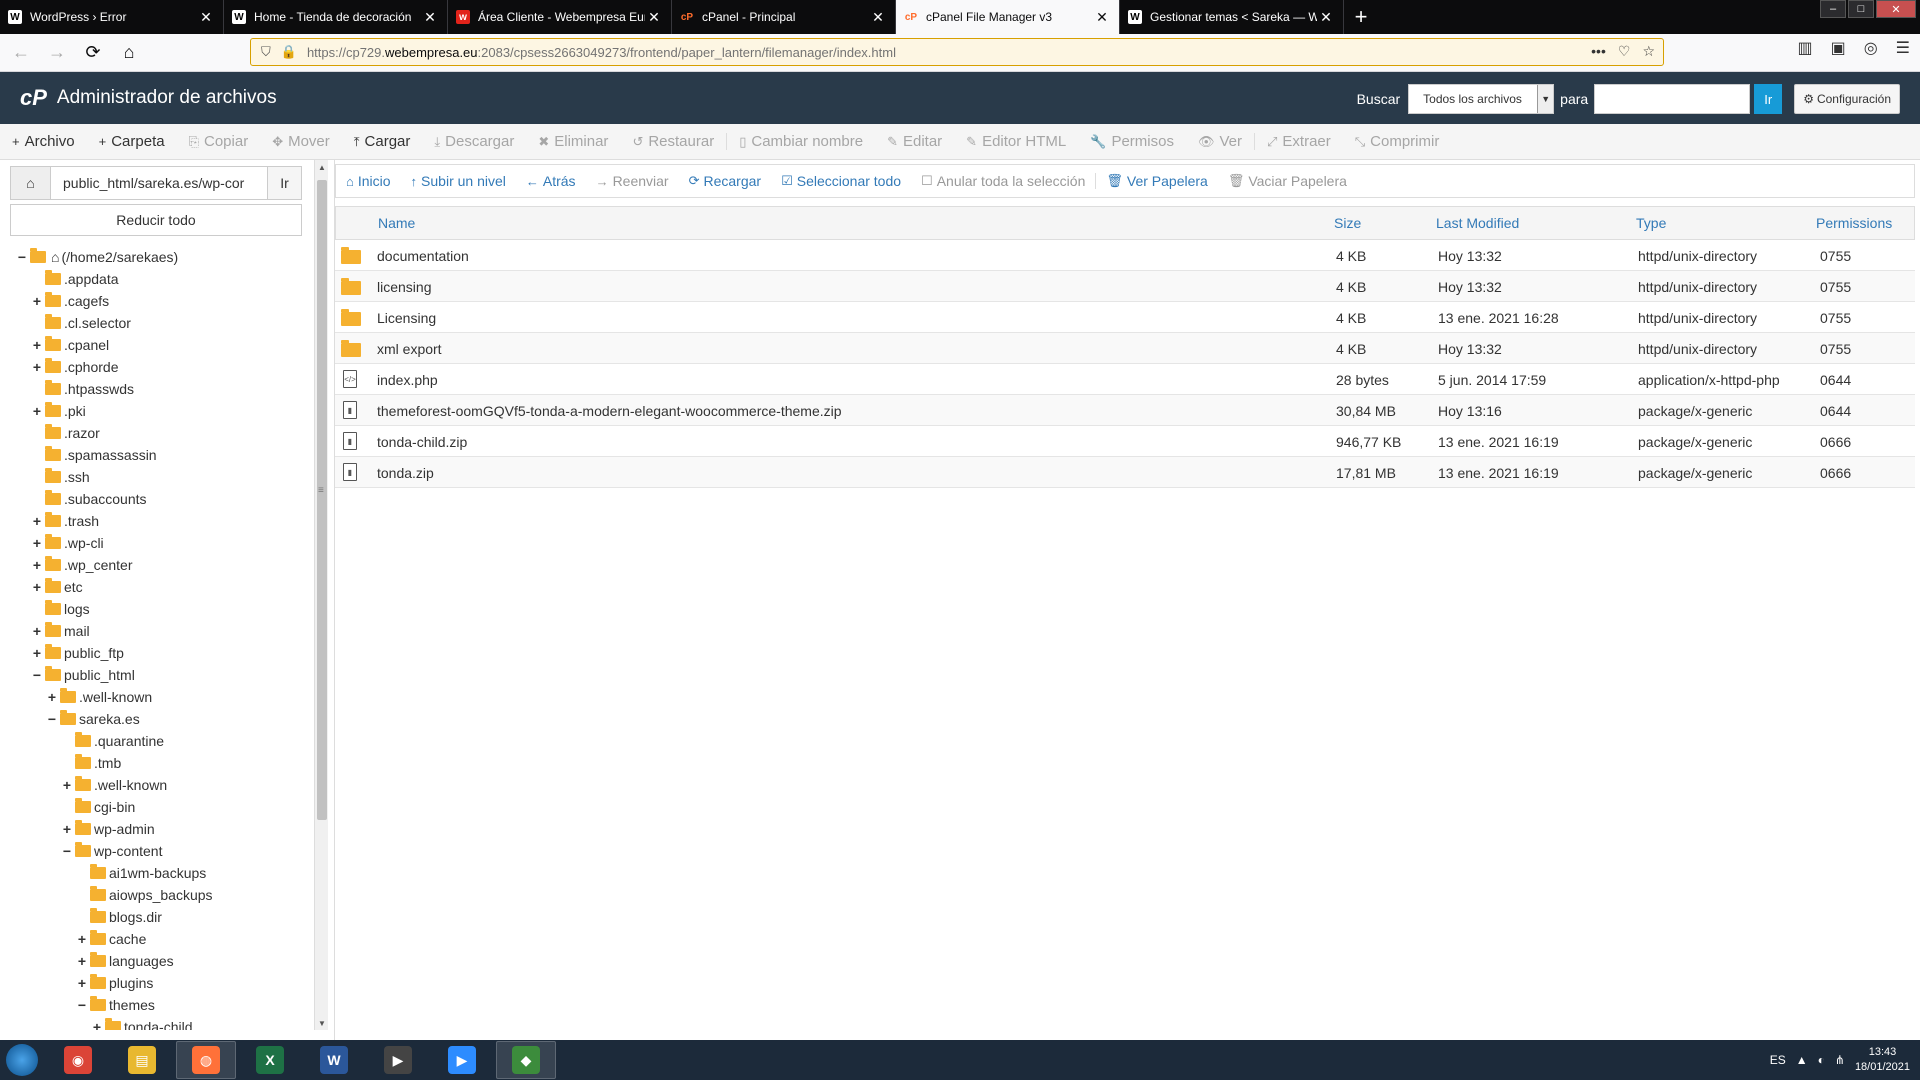 Image resolution: width=1920 pixels, height=1080 pixels. What do you see at coordinates (1838, 48) in the screenshot?
I see `sidebar-icon: ▣` at bounding box center [1838, 48].